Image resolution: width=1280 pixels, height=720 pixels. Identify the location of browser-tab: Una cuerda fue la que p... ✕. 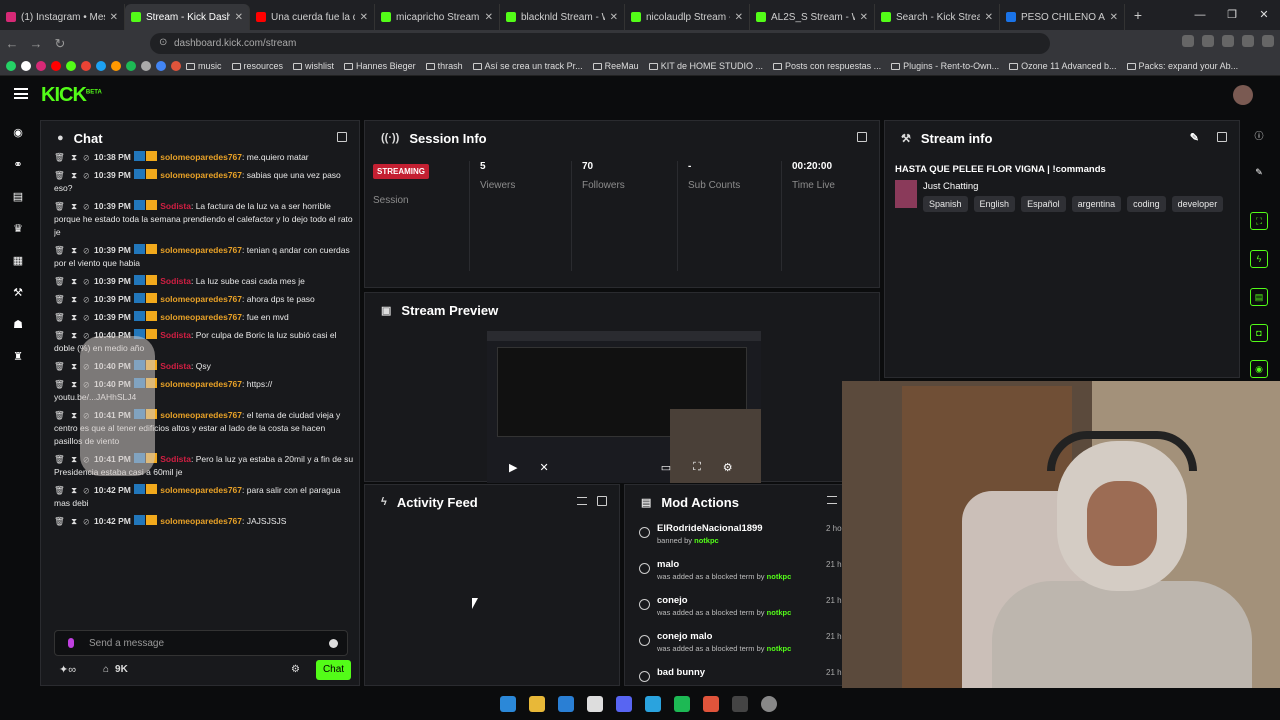
(312, 17).